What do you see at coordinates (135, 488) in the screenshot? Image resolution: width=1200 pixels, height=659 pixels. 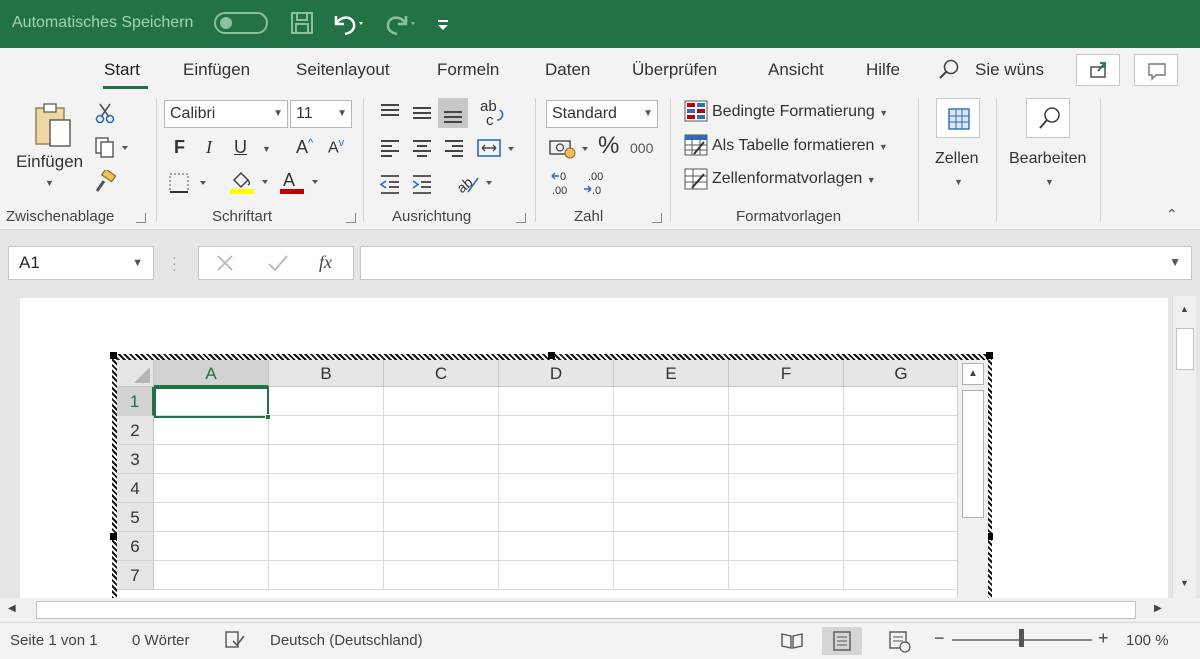 I see `row-header-4: 4` at bounding box center [135, 488].